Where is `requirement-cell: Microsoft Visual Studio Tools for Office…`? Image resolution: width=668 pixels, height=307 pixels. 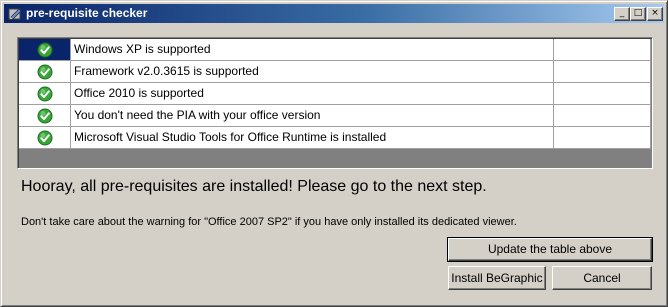
requirement-cell: Microsoft Visual Studio Tools for Office… is located at coordinates (312, 138).